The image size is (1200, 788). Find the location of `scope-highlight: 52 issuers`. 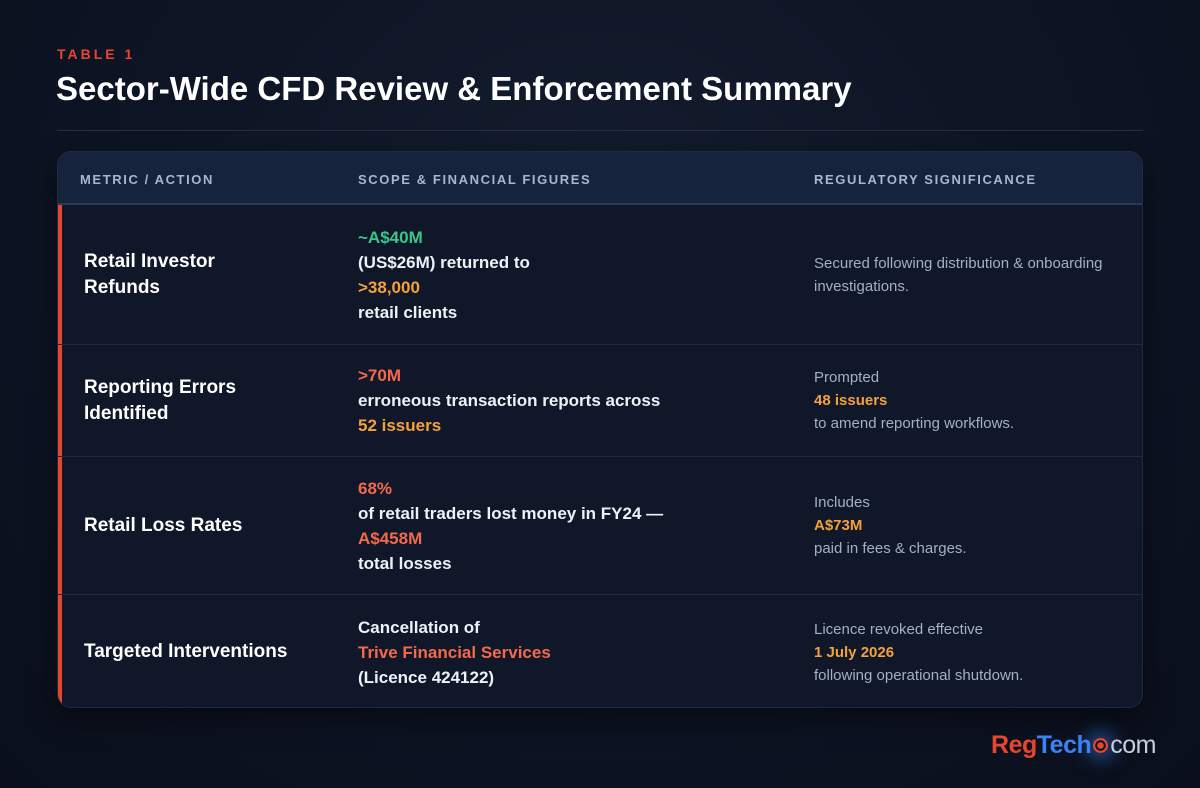

scope-highlight: 52 issuers is located at coordinates (400, 425).